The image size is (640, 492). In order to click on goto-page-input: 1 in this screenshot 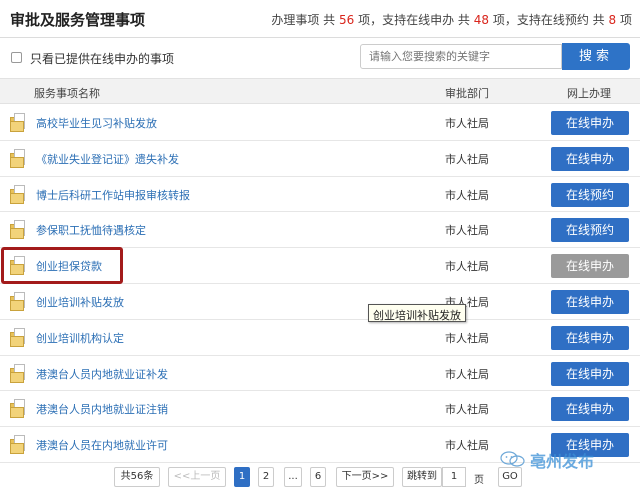, I will do `click(454, 477)`.